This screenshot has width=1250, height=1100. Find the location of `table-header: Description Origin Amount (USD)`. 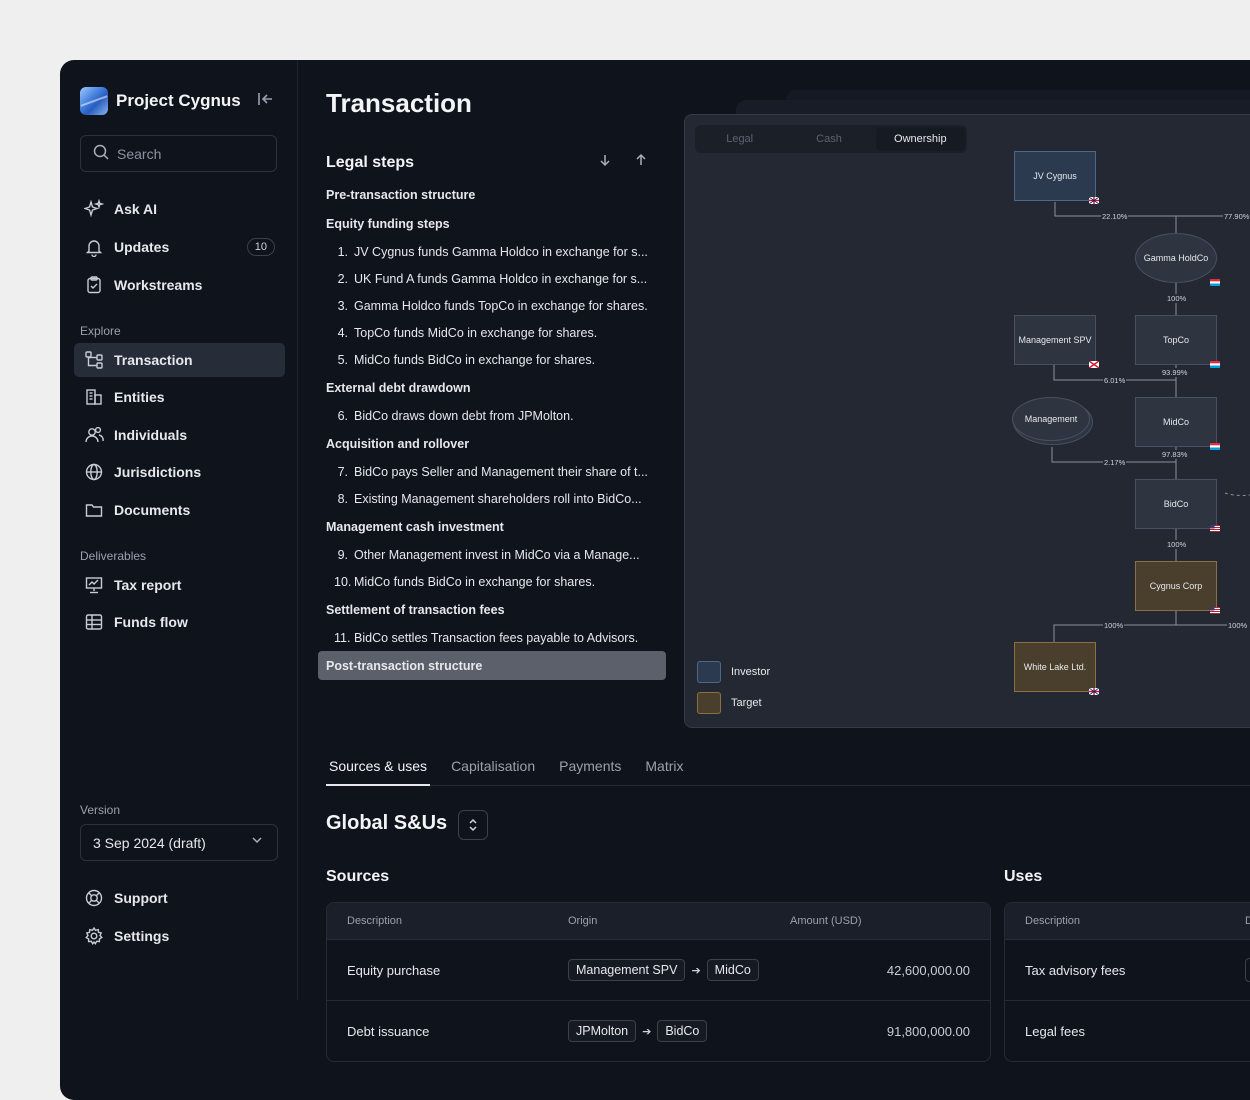

table-header: Description Origin Amount (USD) is located at coordinates (658, 921).